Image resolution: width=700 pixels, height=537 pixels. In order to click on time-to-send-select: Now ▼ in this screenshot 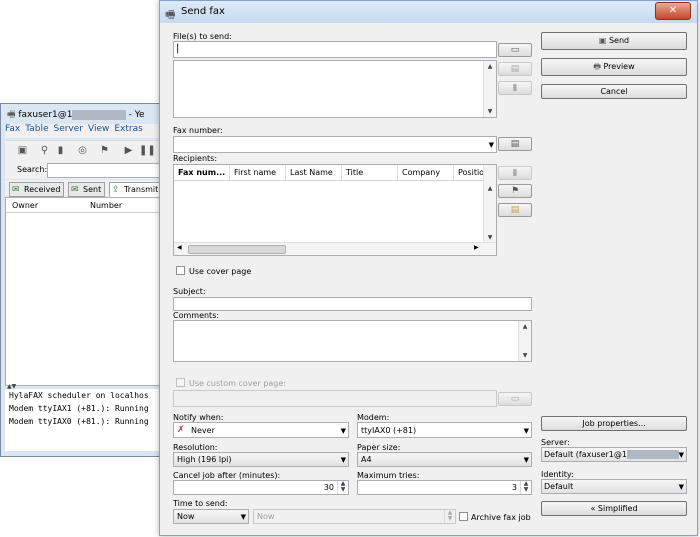, I will do `click(211, 516)`.